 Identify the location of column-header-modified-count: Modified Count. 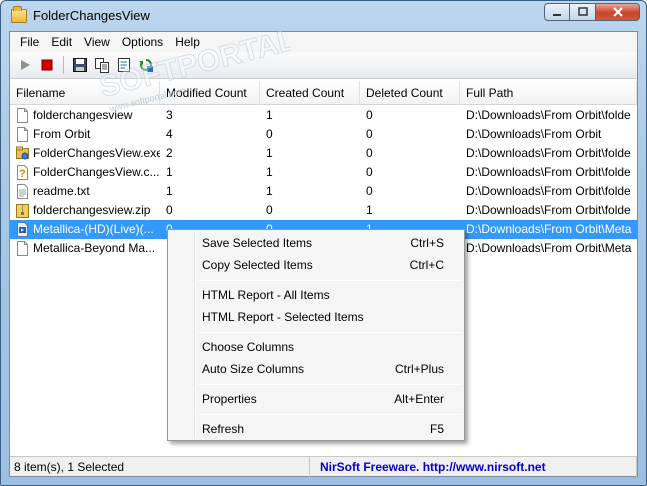
(210, 93).